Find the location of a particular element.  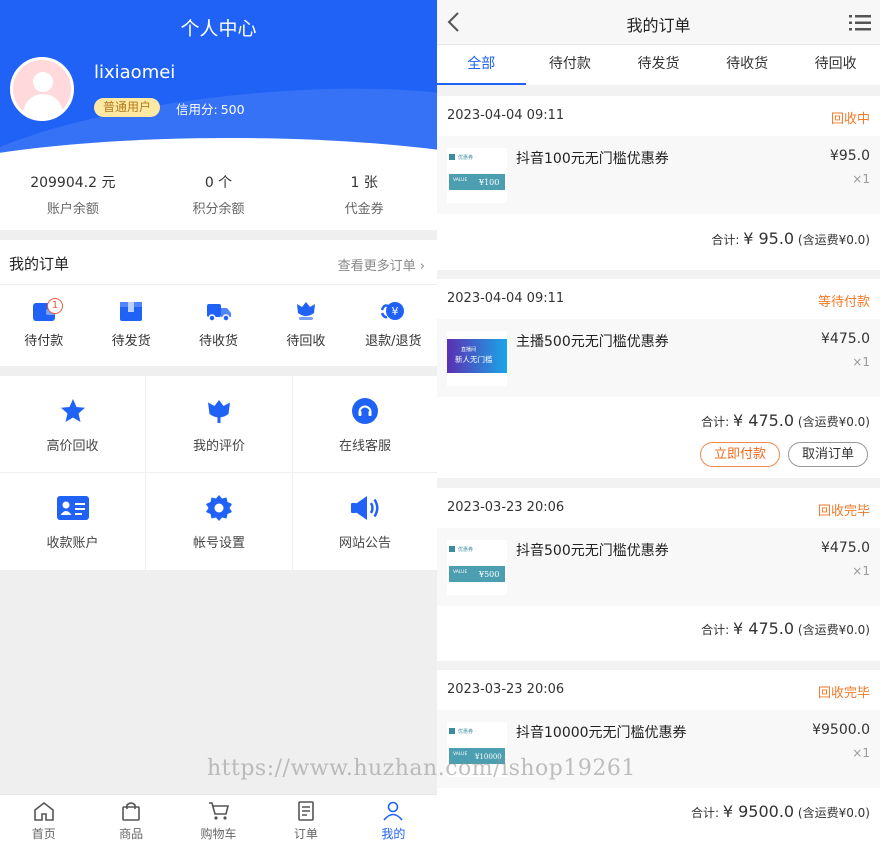

star-icon is located at coordinates (72, 410).